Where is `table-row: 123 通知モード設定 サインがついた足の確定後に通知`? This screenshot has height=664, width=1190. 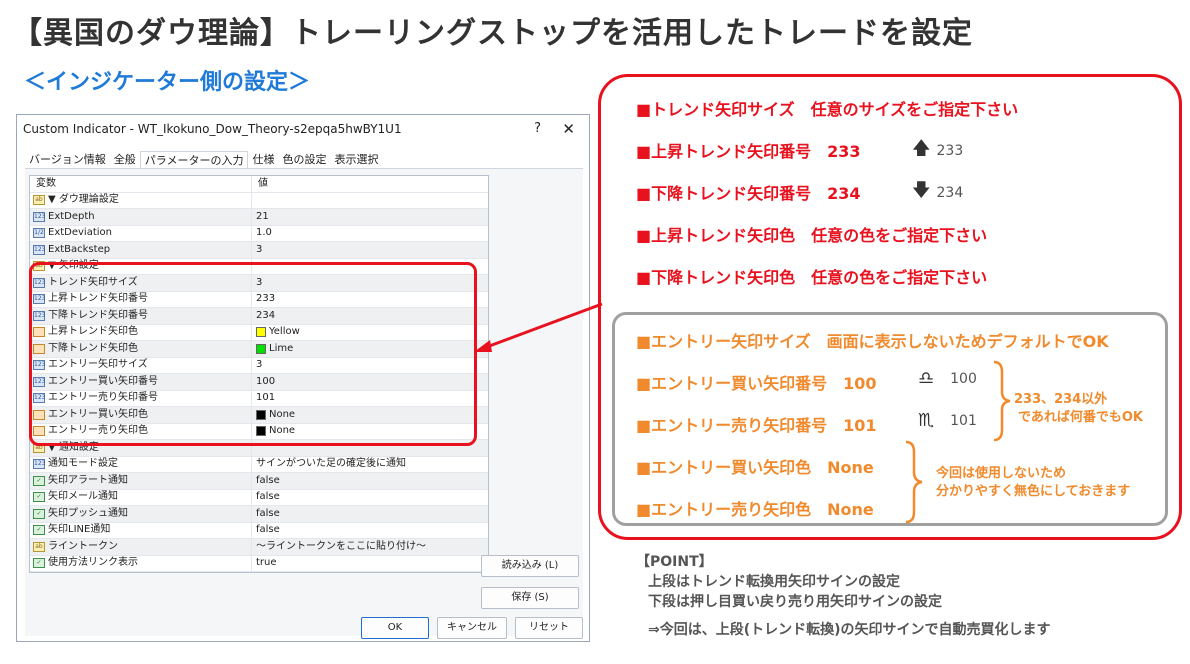 table-row: 123 通知モード設定 サインがついた足の確定後に通知 is located at coordinates (259, 464).